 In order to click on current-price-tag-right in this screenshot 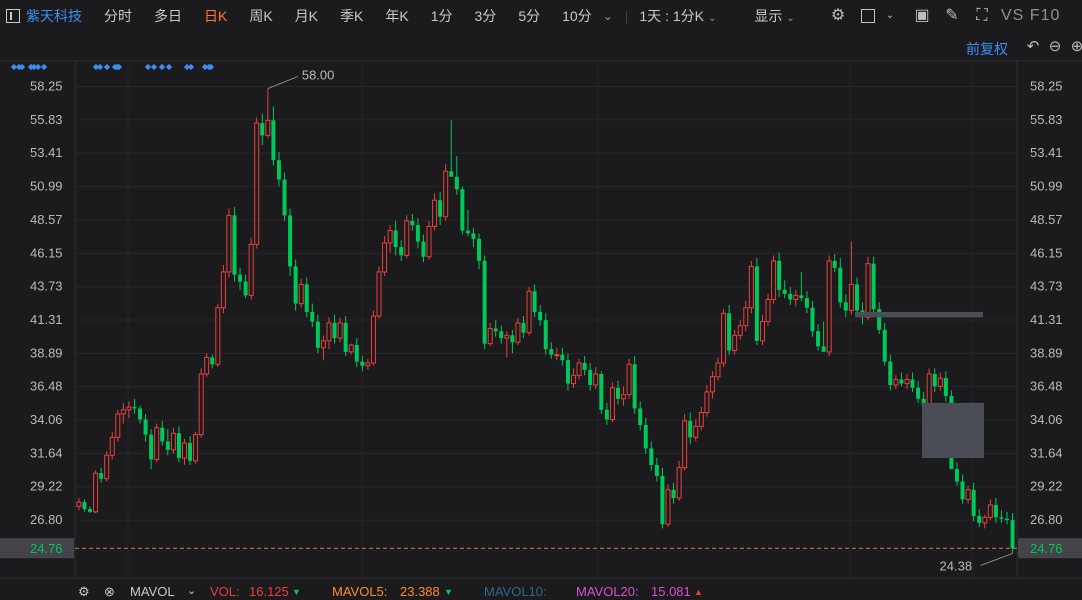, I will do `click(1050, 548)`.